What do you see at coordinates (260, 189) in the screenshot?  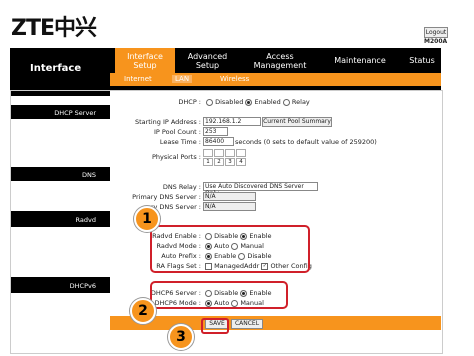 I see `dns-relay-select: Use Auto Discovered DNS Server Only ▾` at bounding box center [260, 189].